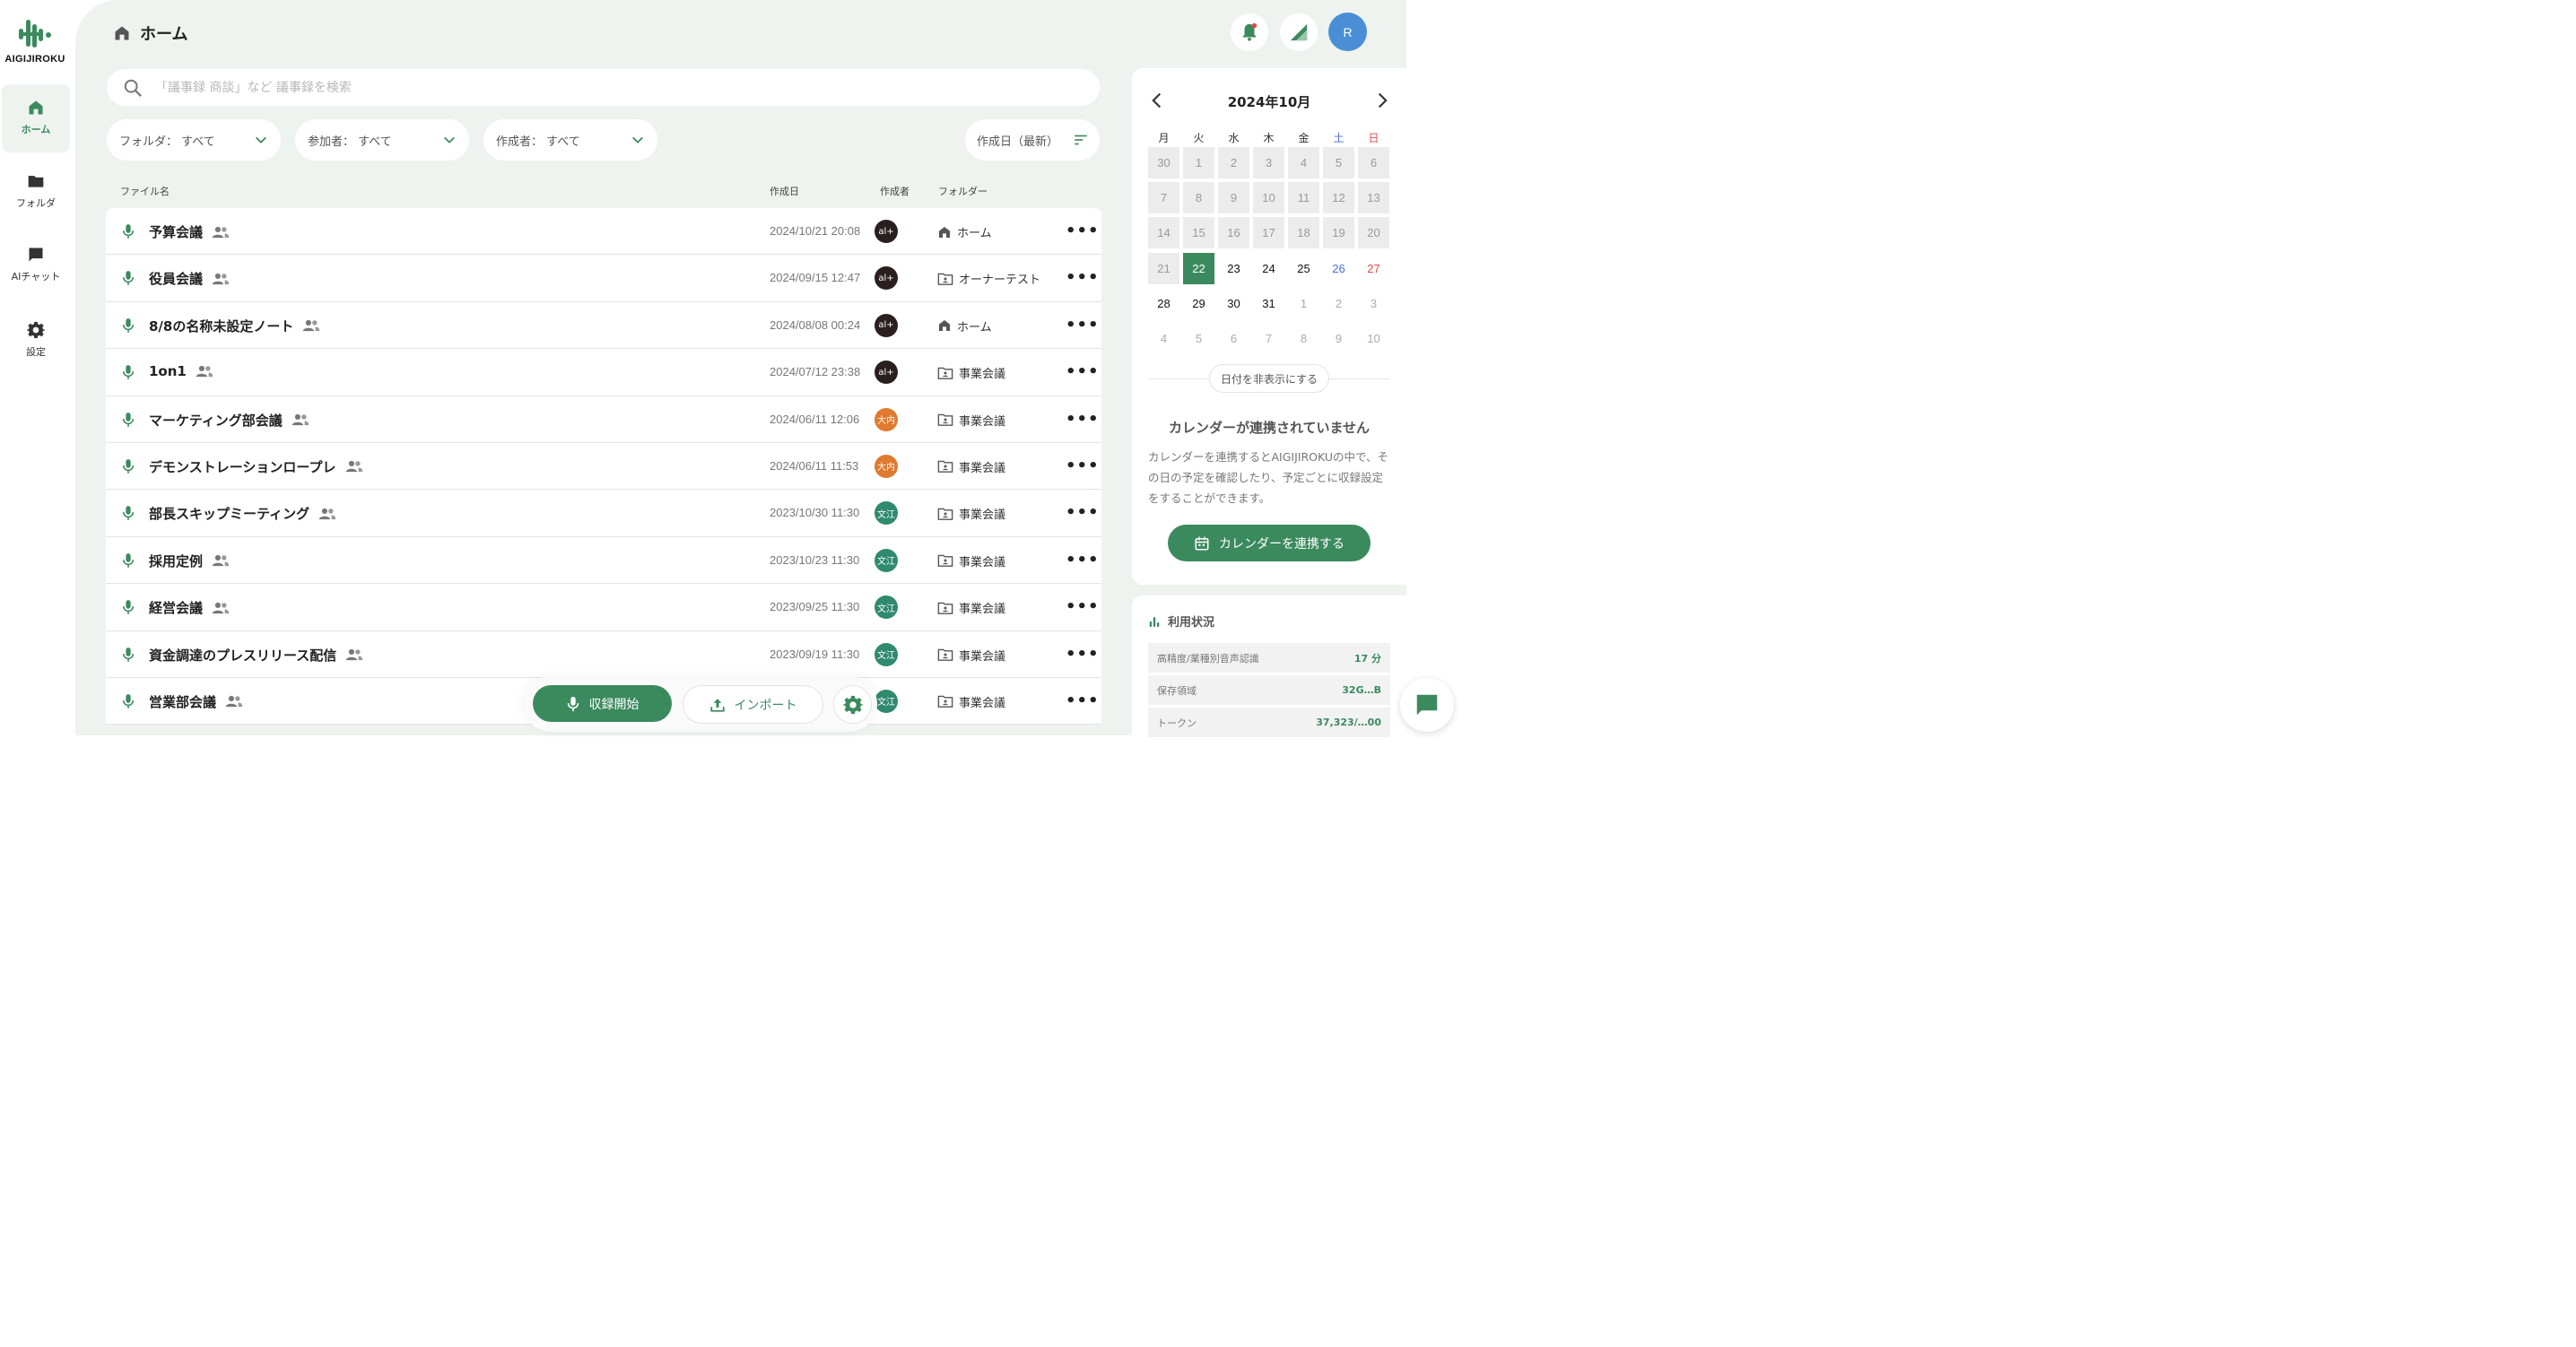  Describe the element at coordinates (852, 704) in the screenshot. I see `record-settings-button` at that location.